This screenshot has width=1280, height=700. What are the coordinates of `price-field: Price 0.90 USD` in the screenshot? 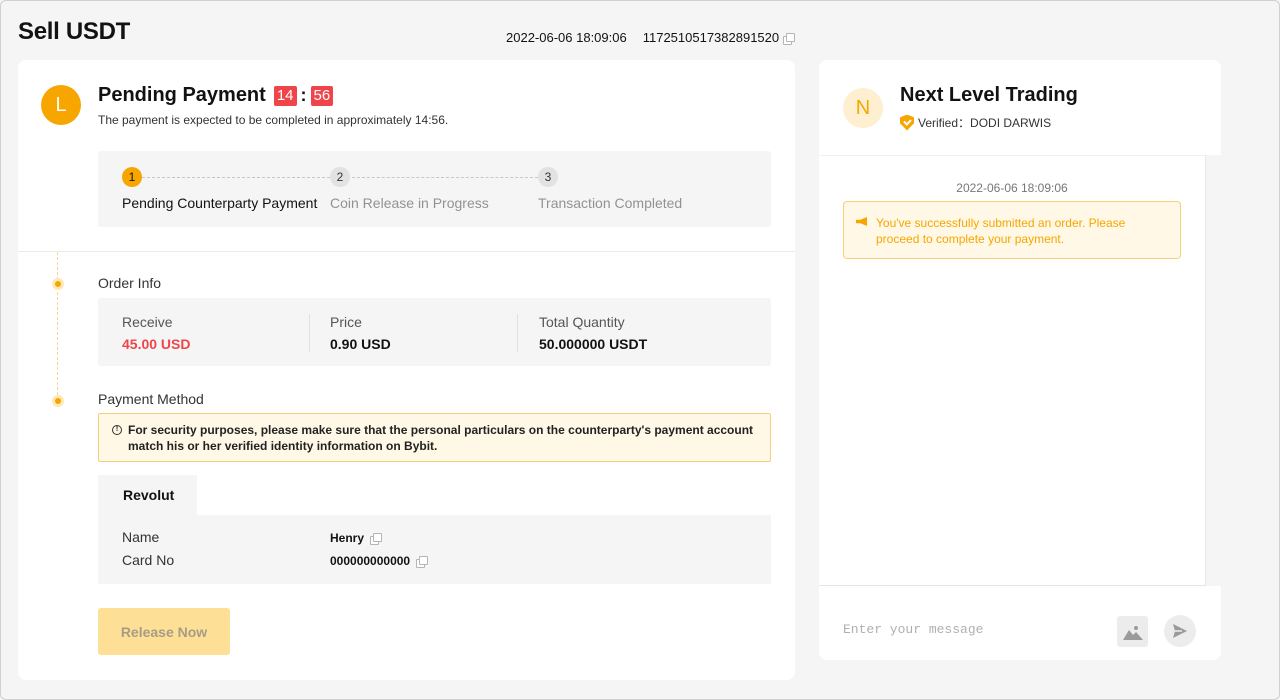 It's located at (360, 333).